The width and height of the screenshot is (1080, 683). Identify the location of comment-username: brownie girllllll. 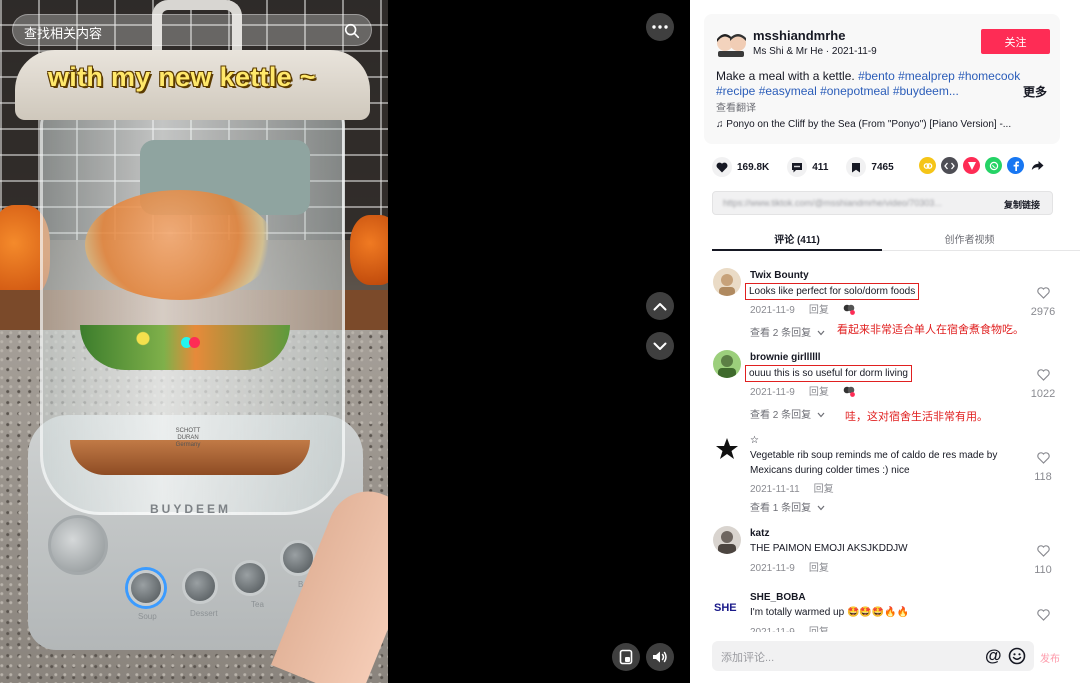
(785, 357).